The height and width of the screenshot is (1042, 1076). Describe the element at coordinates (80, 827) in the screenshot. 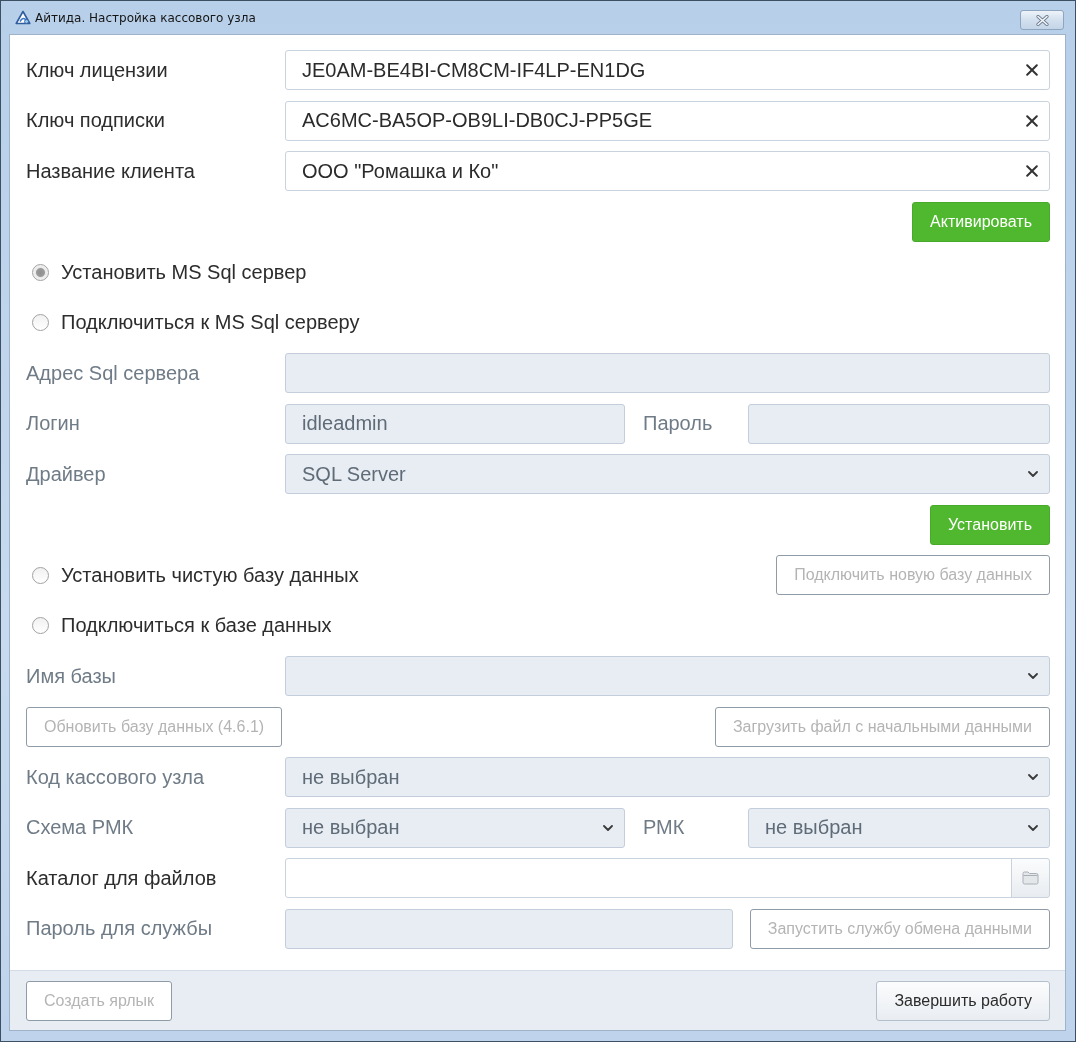

I see `field-label: Схема РМК` at that location.